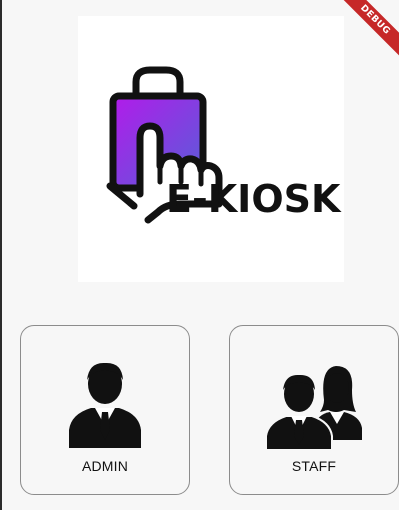  What do you see at coordinates (314, 466) in the screenshot?
I see `staff-label: STAFF` at bounding box center [314, 466].